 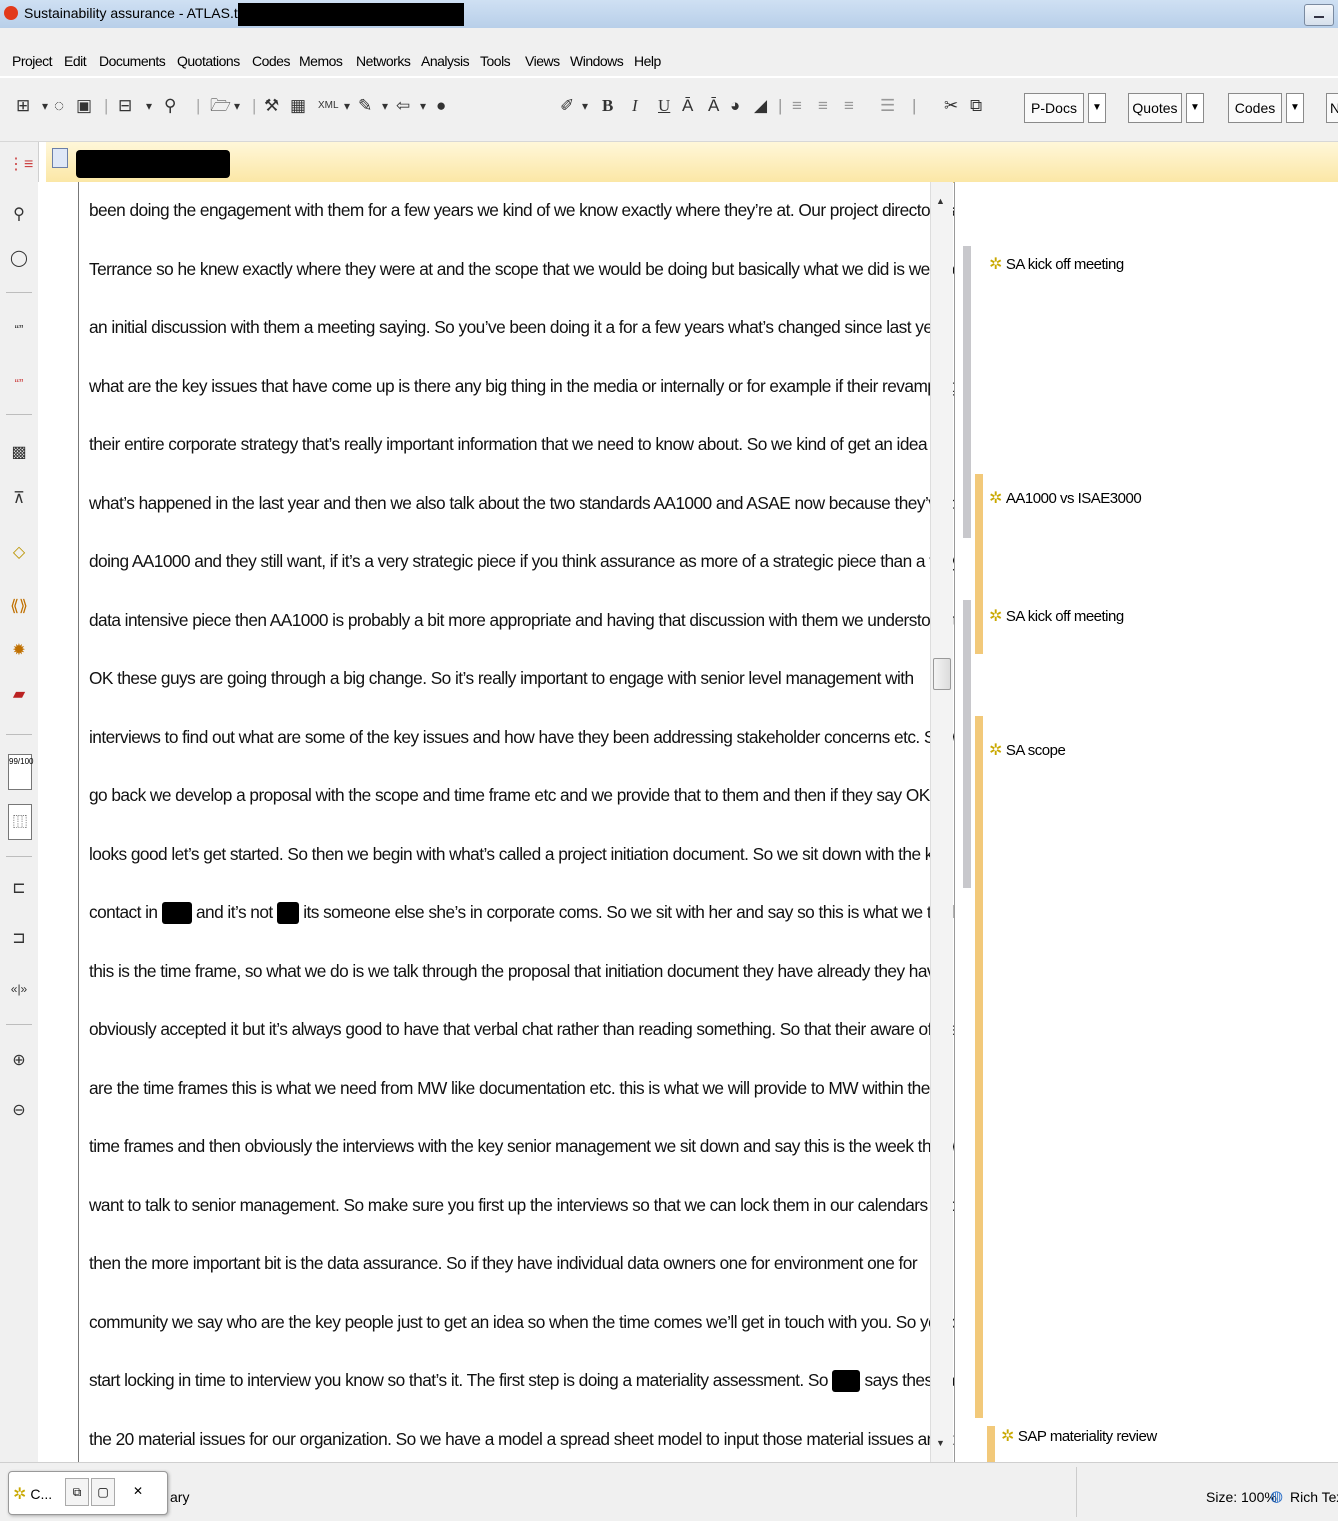 What do you see at coordinates (760, 106) in the screenshot?
I see `eraser-icon: ◢` at bounding box center [760, 106].